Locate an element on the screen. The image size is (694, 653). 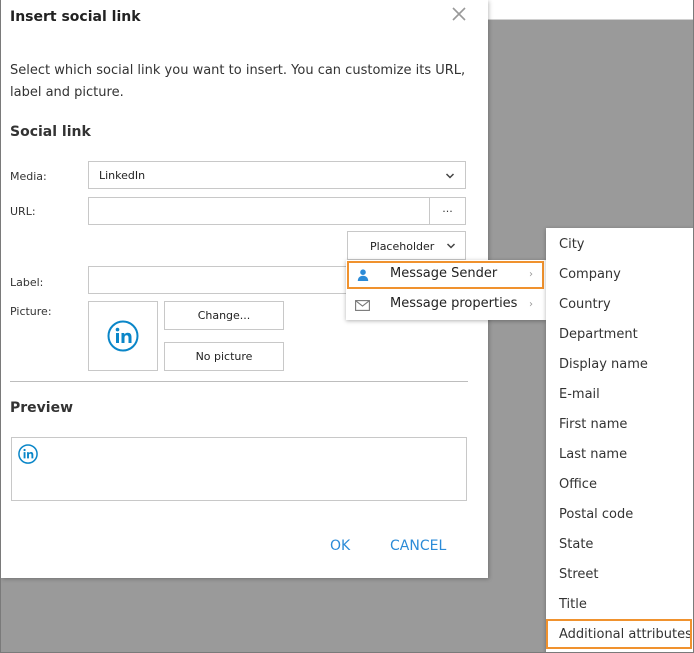
screenshot-border-left is located at coordinates (0, 326).